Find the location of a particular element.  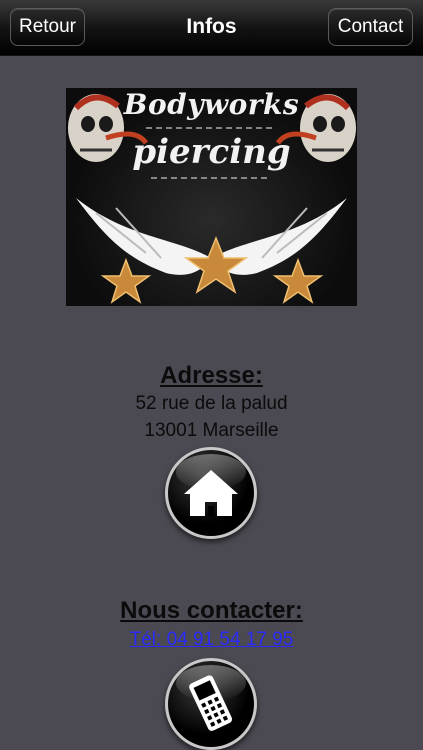

address-city: 13001 Marseille is located at coordinates (211, 430).